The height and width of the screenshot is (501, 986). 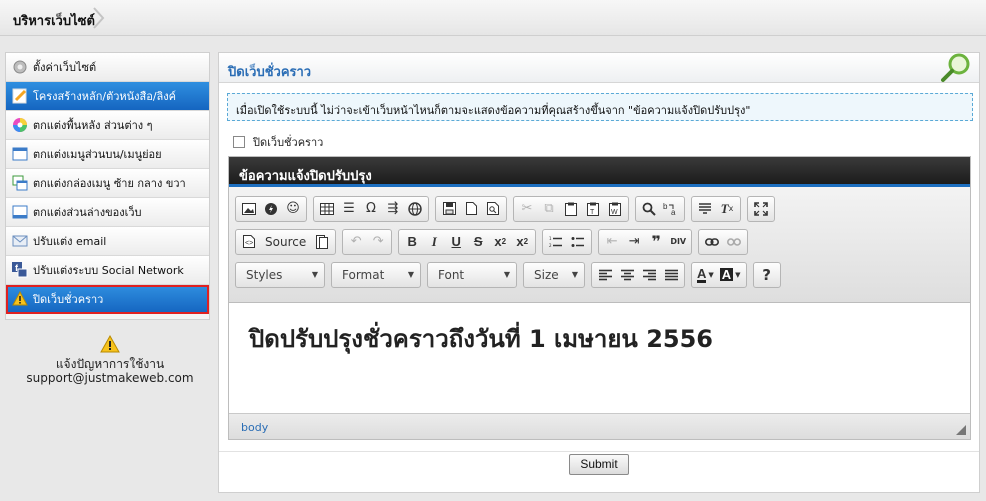 I want to click on replace-icon: ba, so click(x=671, y=209).